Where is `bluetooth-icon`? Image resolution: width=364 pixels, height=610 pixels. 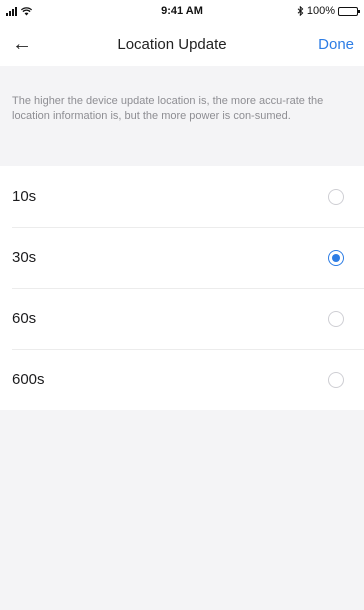 bluetooth-icon is located at coordinates (300, 11).